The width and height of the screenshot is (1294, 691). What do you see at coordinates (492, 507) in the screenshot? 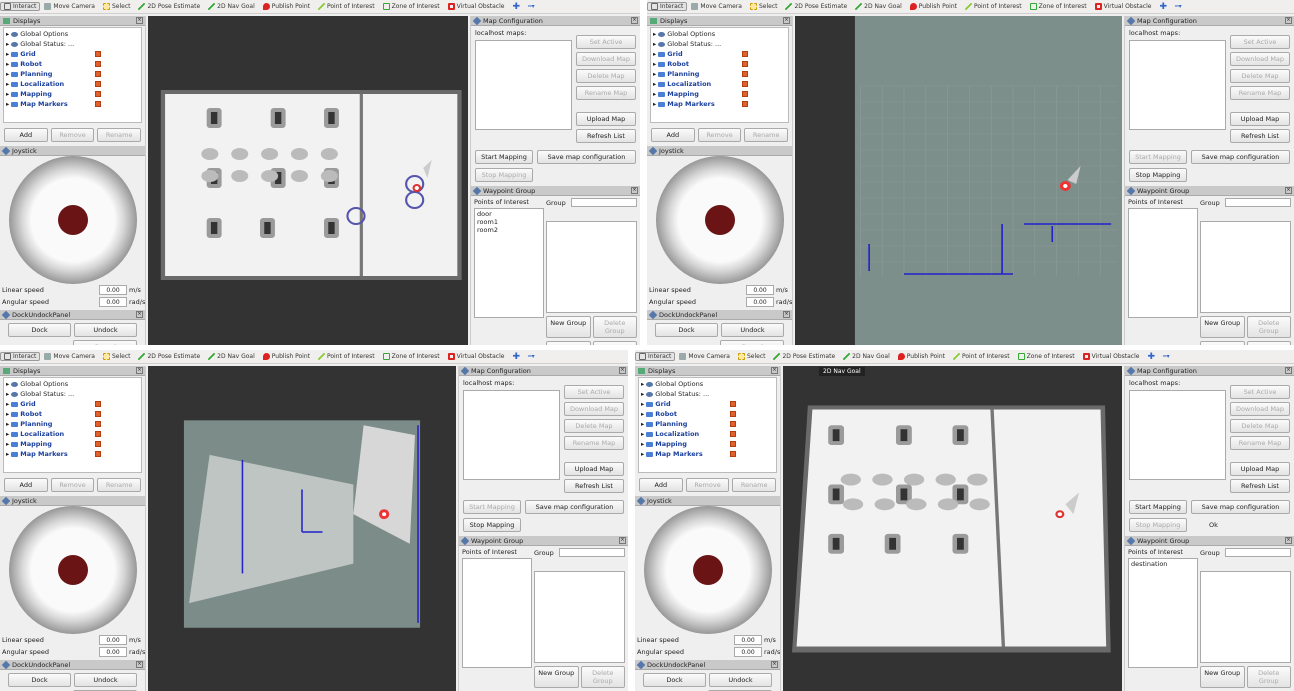
I see `start-mapping-button: Start Mapping` at bounding box center [492, 507].